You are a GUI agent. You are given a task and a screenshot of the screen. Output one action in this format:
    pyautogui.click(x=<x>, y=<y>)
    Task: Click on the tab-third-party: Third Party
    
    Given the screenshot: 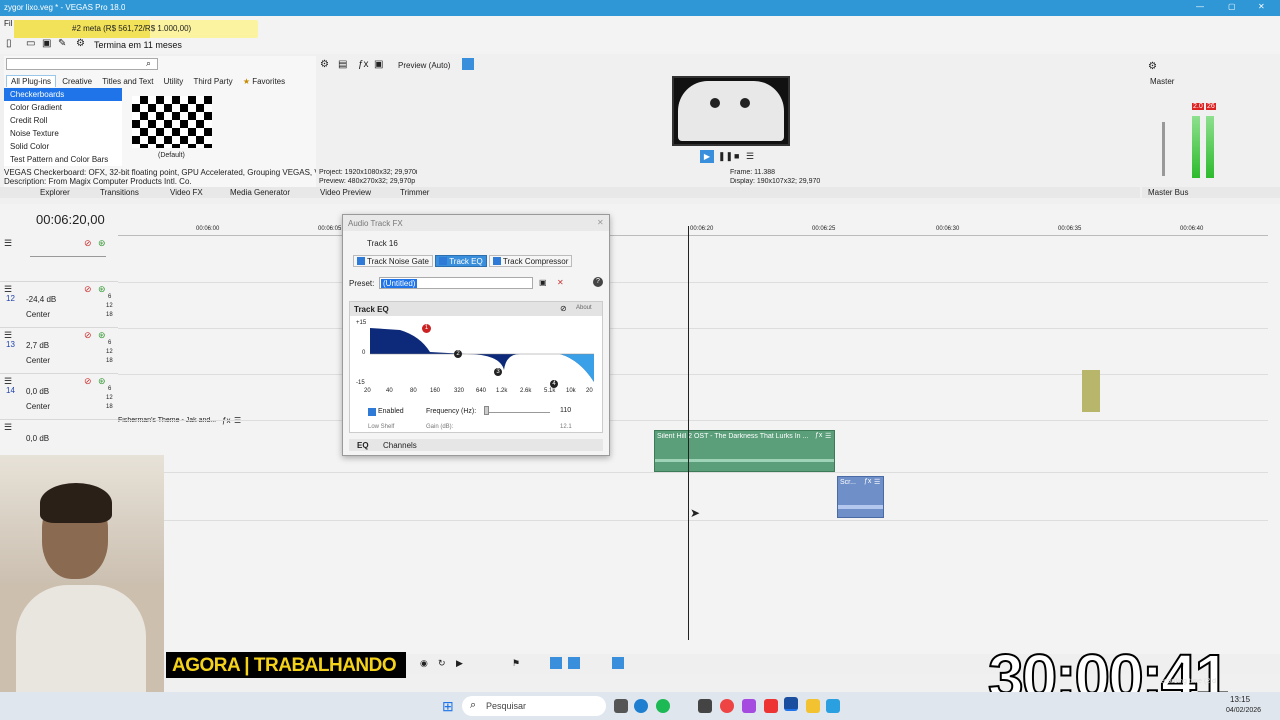 What is the action you would take?
    pyautogui.click(x=212, y=81)
    